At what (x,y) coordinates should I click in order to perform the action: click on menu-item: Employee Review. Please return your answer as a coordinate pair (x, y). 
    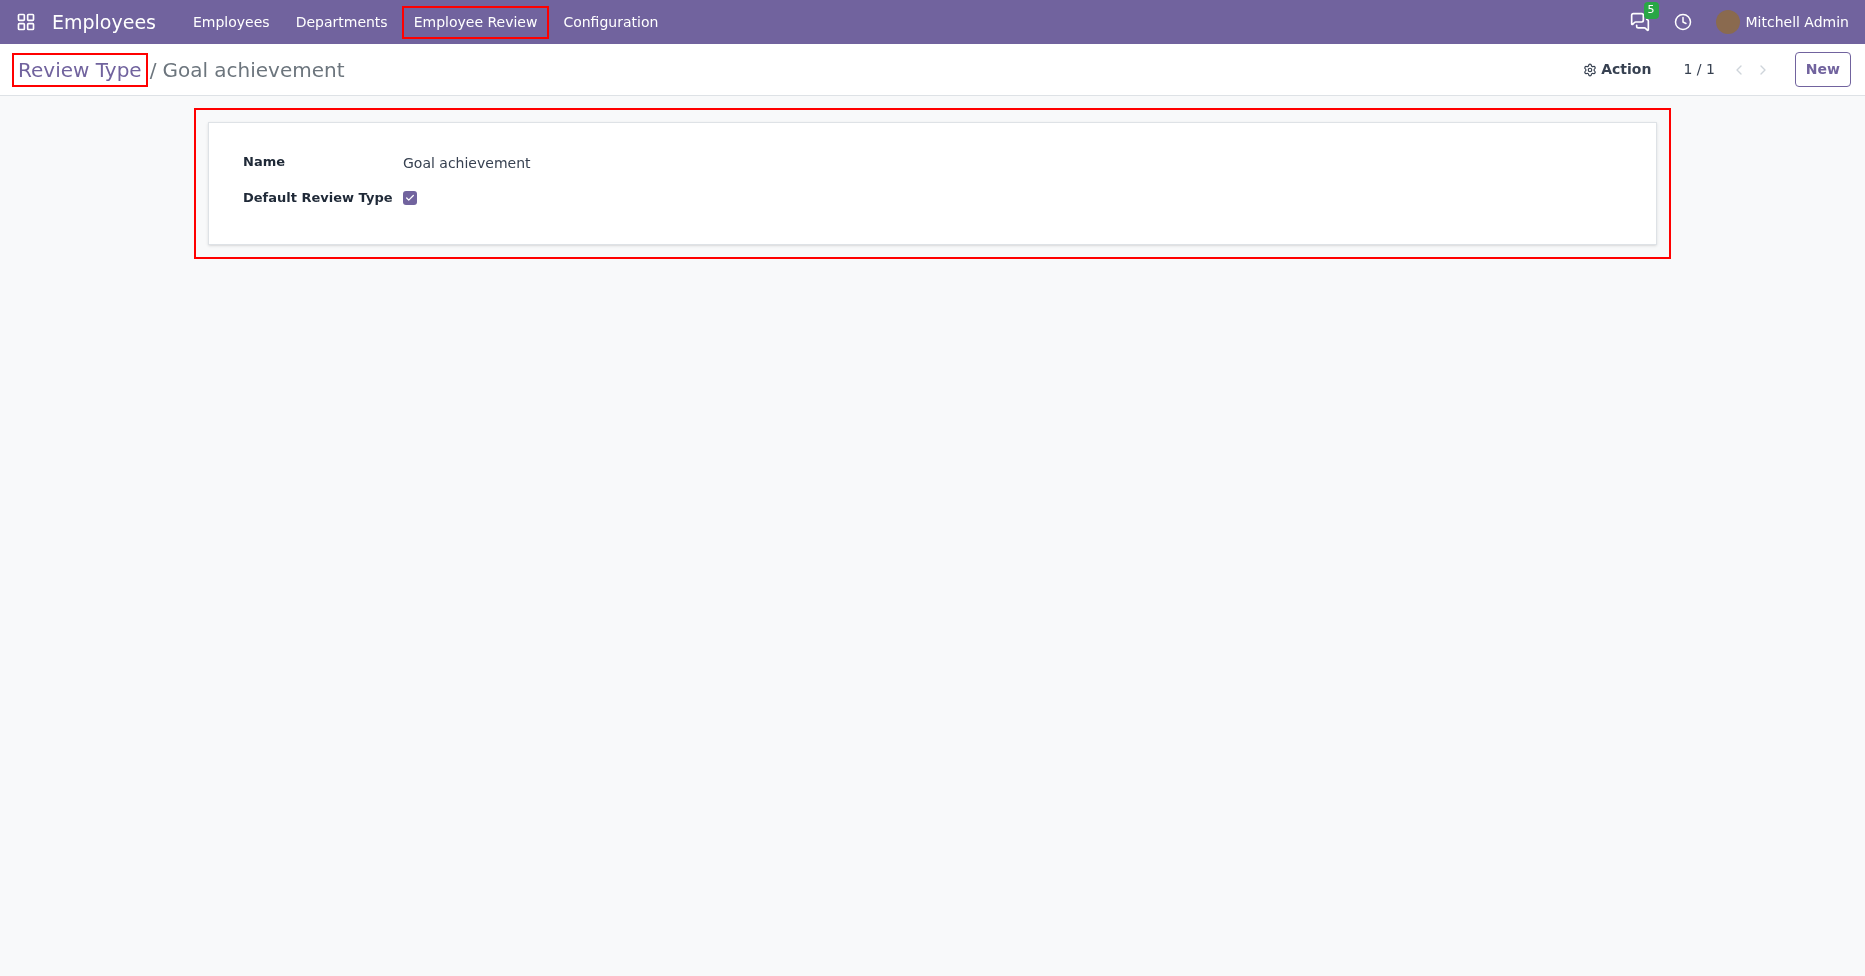
    Looking at the image, I should click on (475, 22).